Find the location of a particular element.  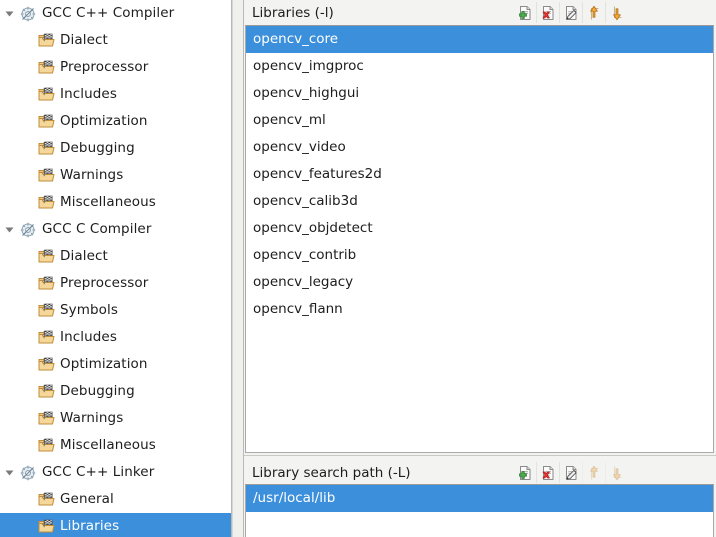

sidebar-item-gcc-c-linker: GCC C++ Linker is located at coordinates (115, 472).